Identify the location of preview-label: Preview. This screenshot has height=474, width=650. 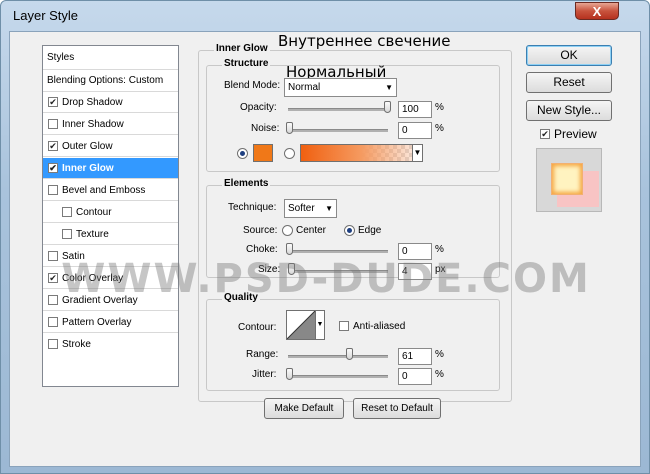
(575, 134).